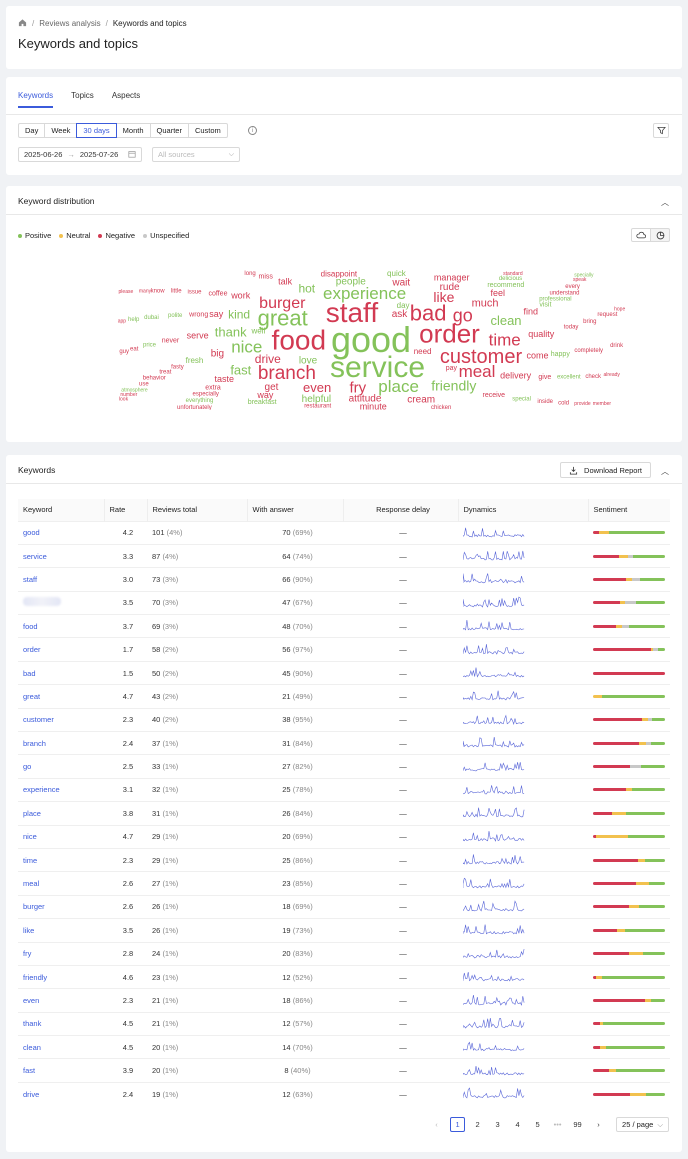  What do you see at coordinates (401, 510) in the screenshot?
I see `col-response-delay: Response delay` at bounding box center [401, 510].